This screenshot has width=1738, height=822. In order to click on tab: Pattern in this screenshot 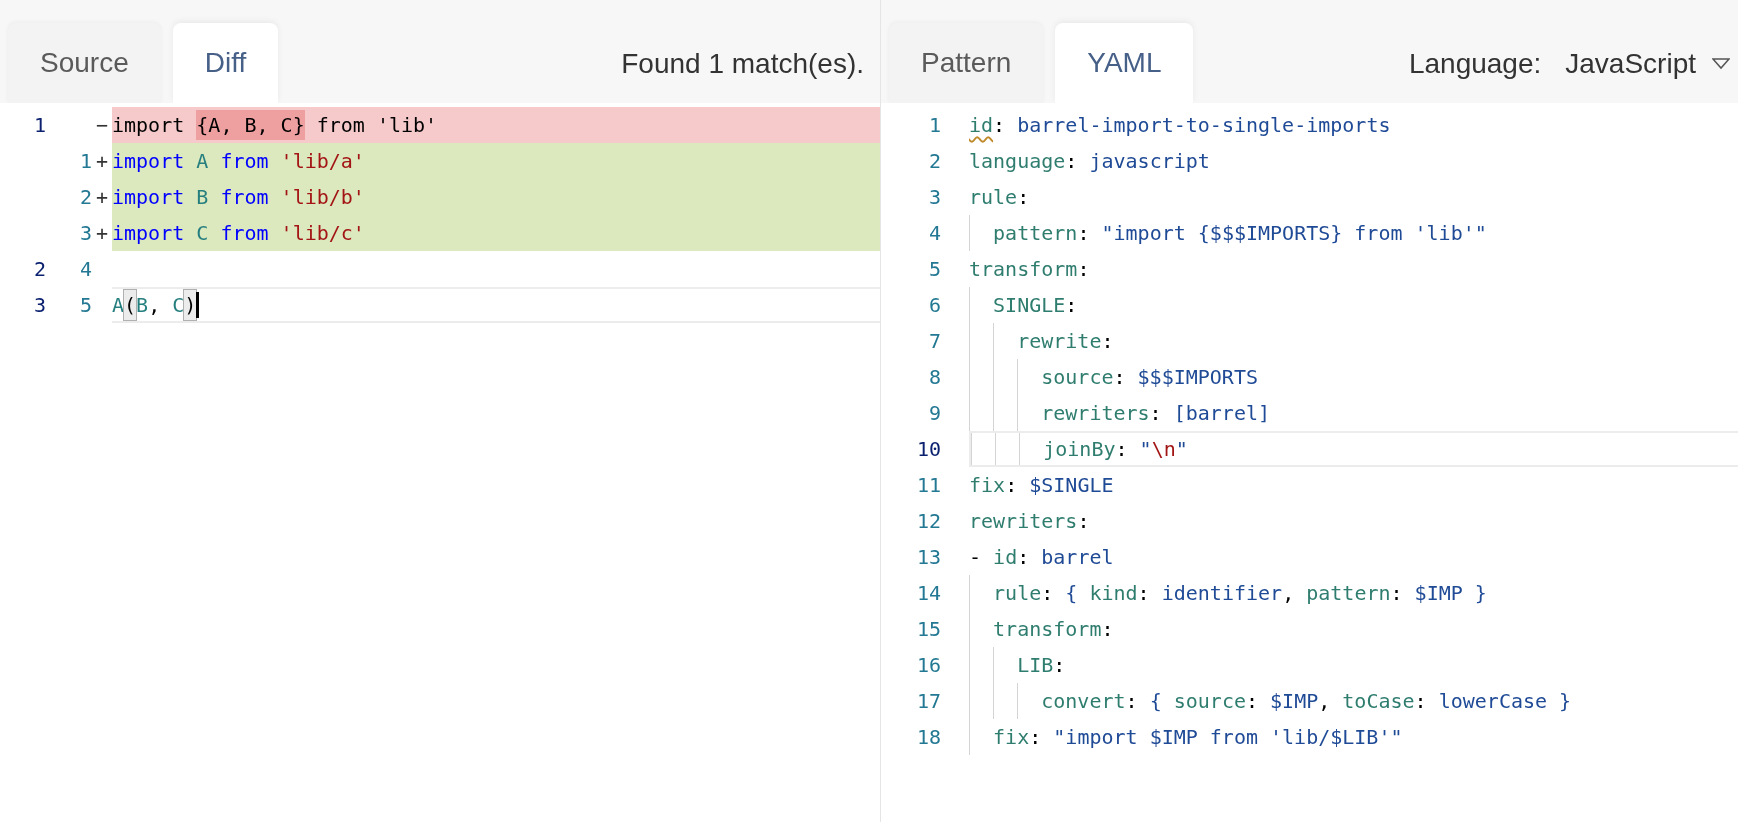, I will do `click(966, 63)`.